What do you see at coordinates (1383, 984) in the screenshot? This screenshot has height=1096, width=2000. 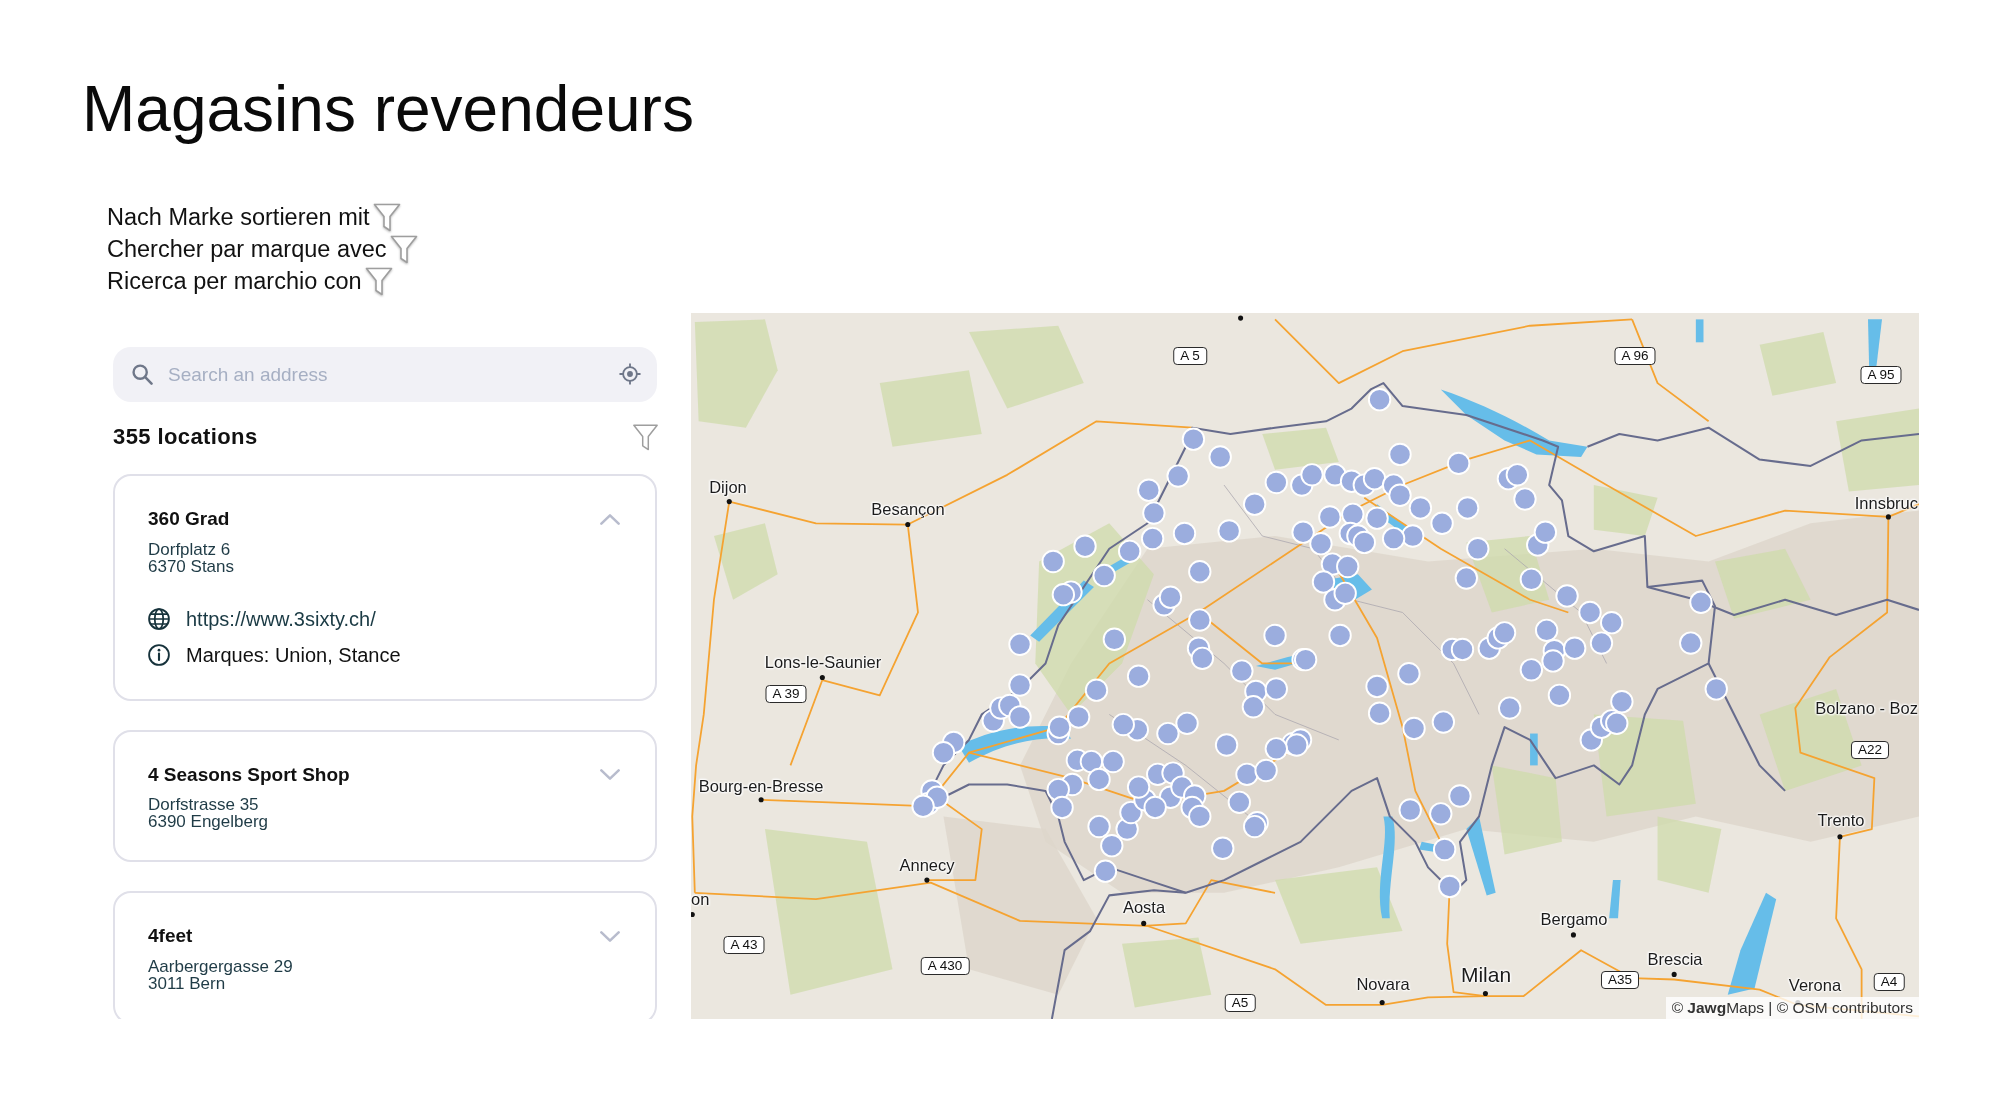 I see `place-label: Novara` at bounding box center [1383, 984].